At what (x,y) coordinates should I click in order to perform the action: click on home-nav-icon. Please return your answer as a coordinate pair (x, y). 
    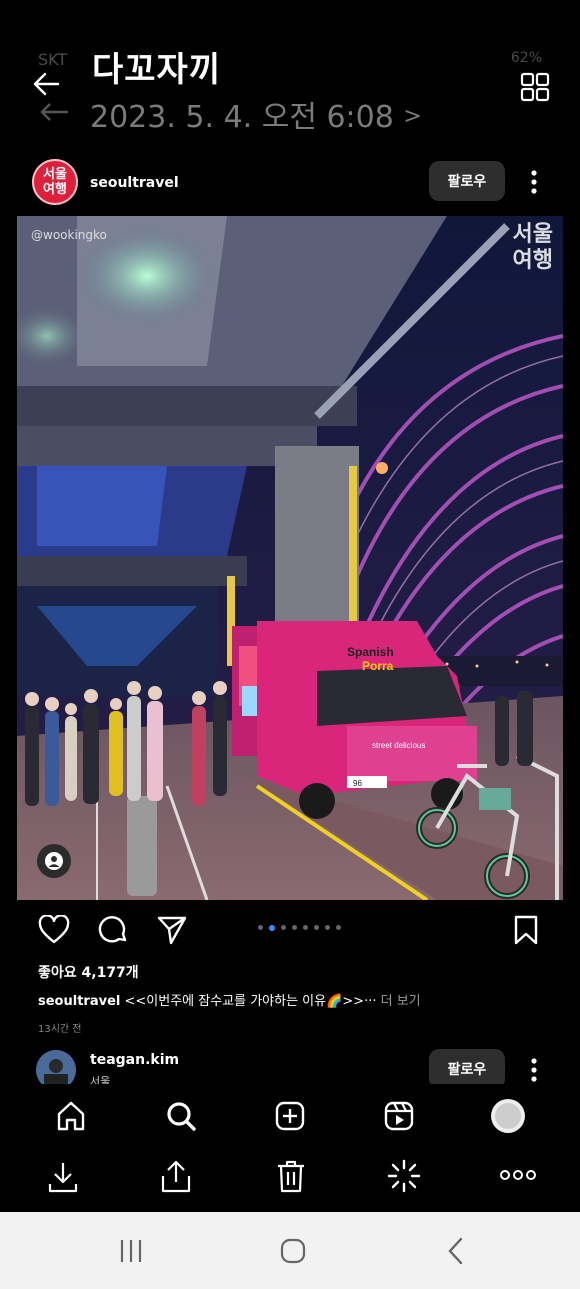
    Looking at the image, I should click on (293, 1251).